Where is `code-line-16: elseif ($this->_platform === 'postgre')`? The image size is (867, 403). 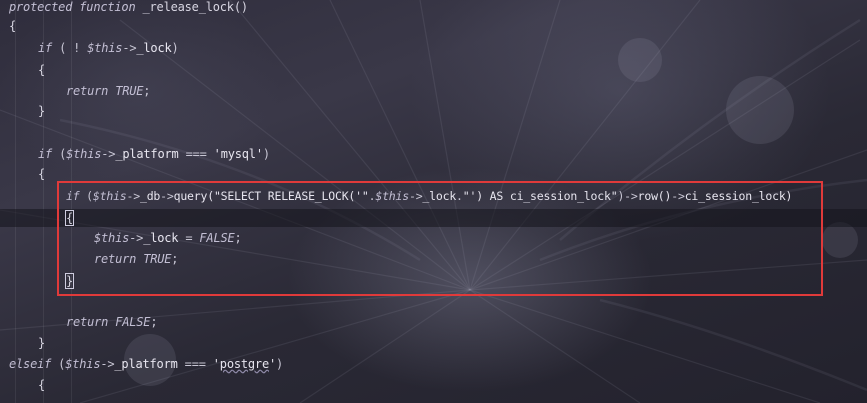
code-line-16: elseif ($this->_platform === 'postgre') is located at coordinates (146, 364).